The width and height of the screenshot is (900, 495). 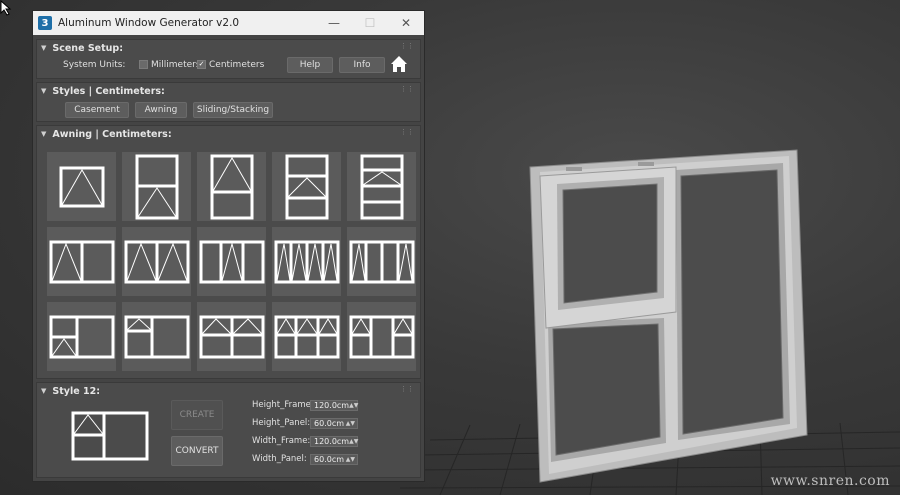 What do you see at coordinates (76, 391) in the screenshot?
I see `rollout-title: Style 12:` at bounding box center [76, 391].